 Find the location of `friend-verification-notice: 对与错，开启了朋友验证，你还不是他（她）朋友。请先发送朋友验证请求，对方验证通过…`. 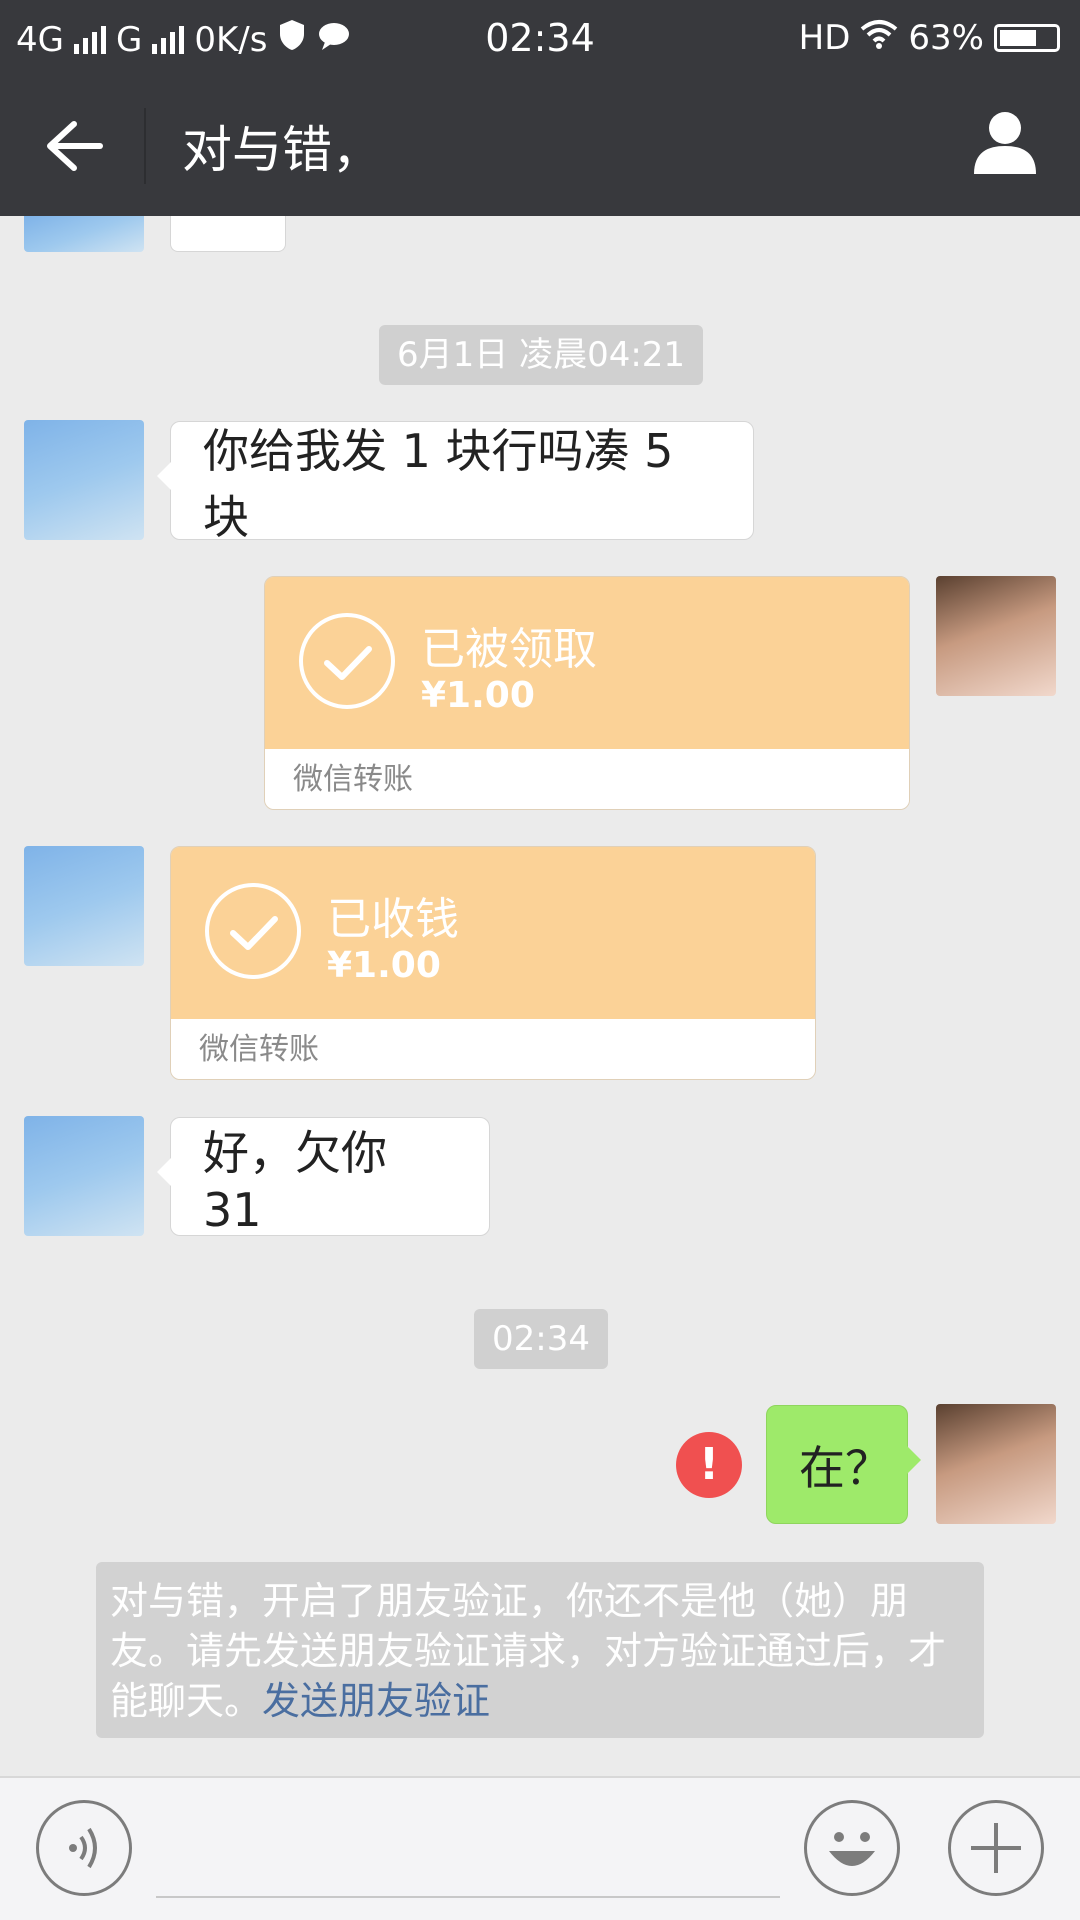

friend-verification-notice: 对与错，开启了朋友验证，你还不是他（她）朋友。请先发送朋友验证请求，对方验证通过… is located at coordinates (540, 1650).